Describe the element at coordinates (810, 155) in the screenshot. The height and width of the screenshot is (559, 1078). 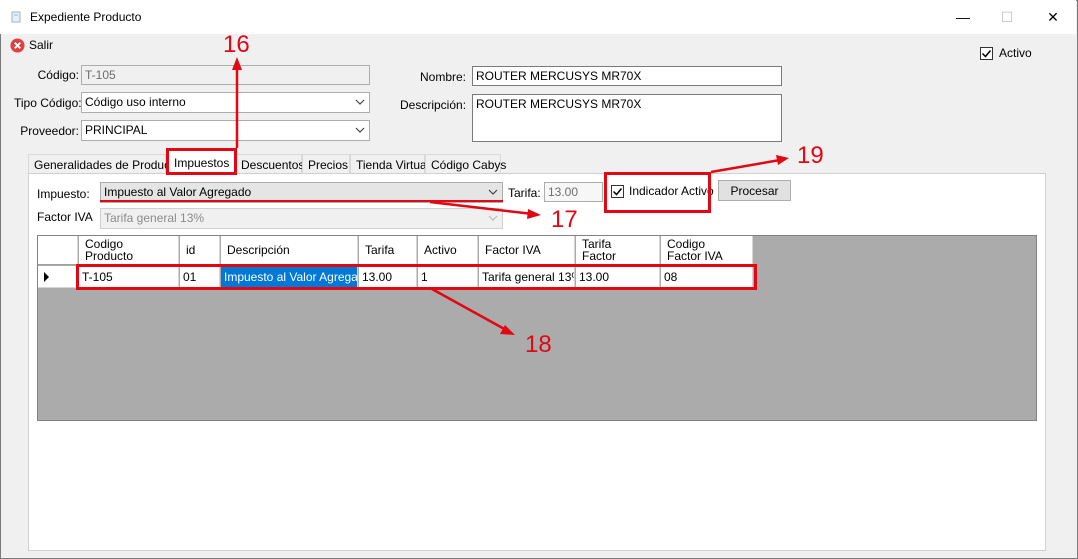
I see `annotation-label-19: 19` at that location.